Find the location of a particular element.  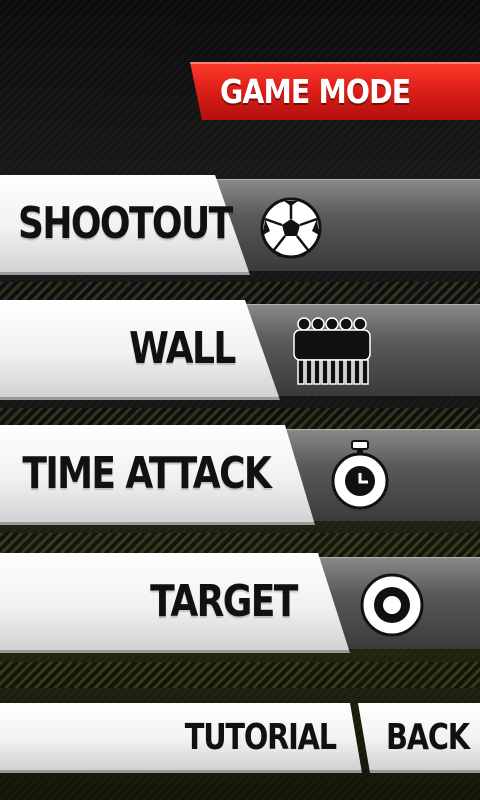

mode-shootout-button: SHOOTOUT is located at coordinates (240, 225).